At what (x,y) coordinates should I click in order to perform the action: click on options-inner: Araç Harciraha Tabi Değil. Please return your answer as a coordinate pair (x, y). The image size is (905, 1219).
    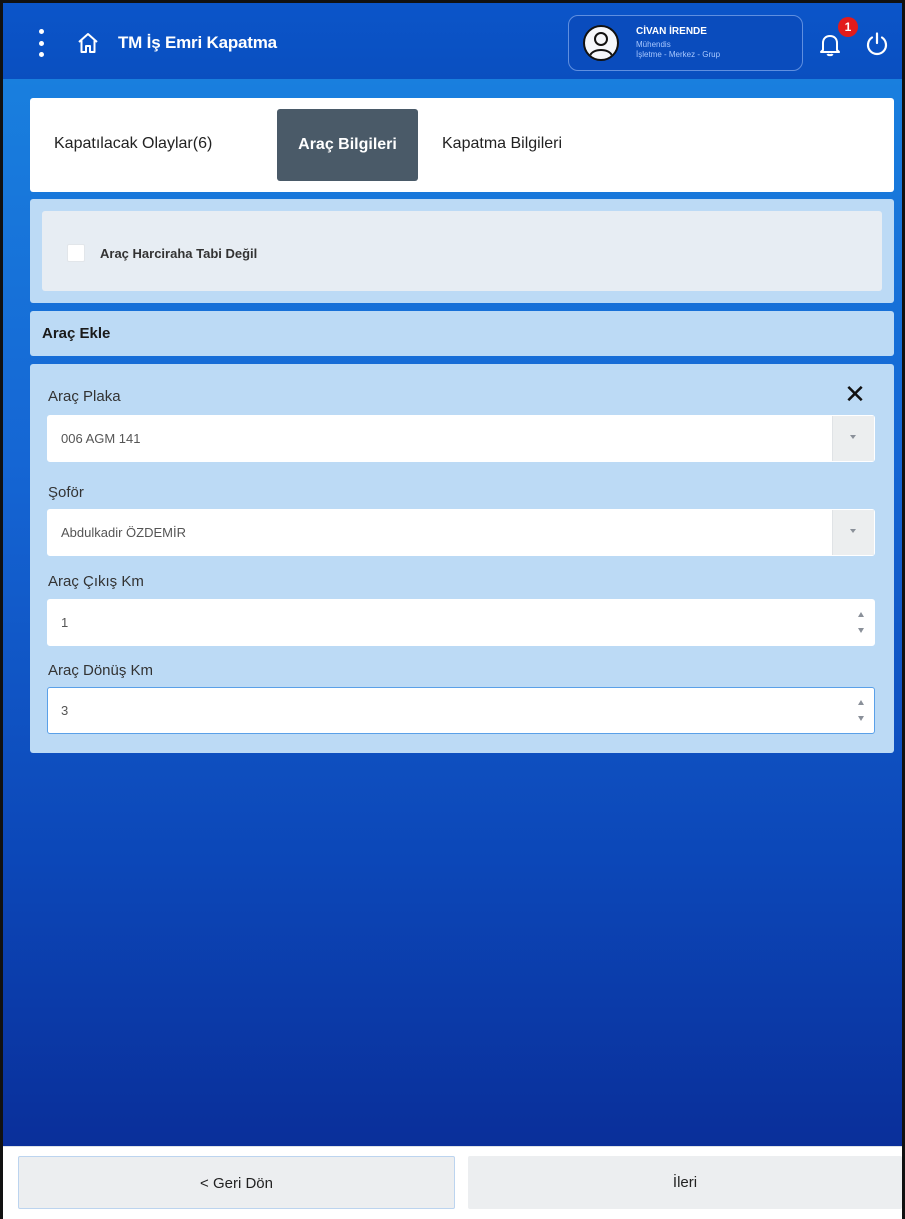
    Looking at the image, I should click on (462, 251).